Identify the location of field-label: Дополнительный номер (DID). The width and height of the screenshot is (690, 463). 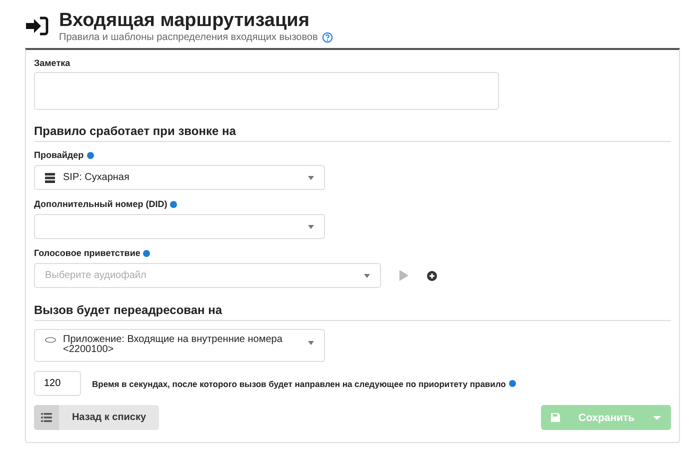
(101, 204).